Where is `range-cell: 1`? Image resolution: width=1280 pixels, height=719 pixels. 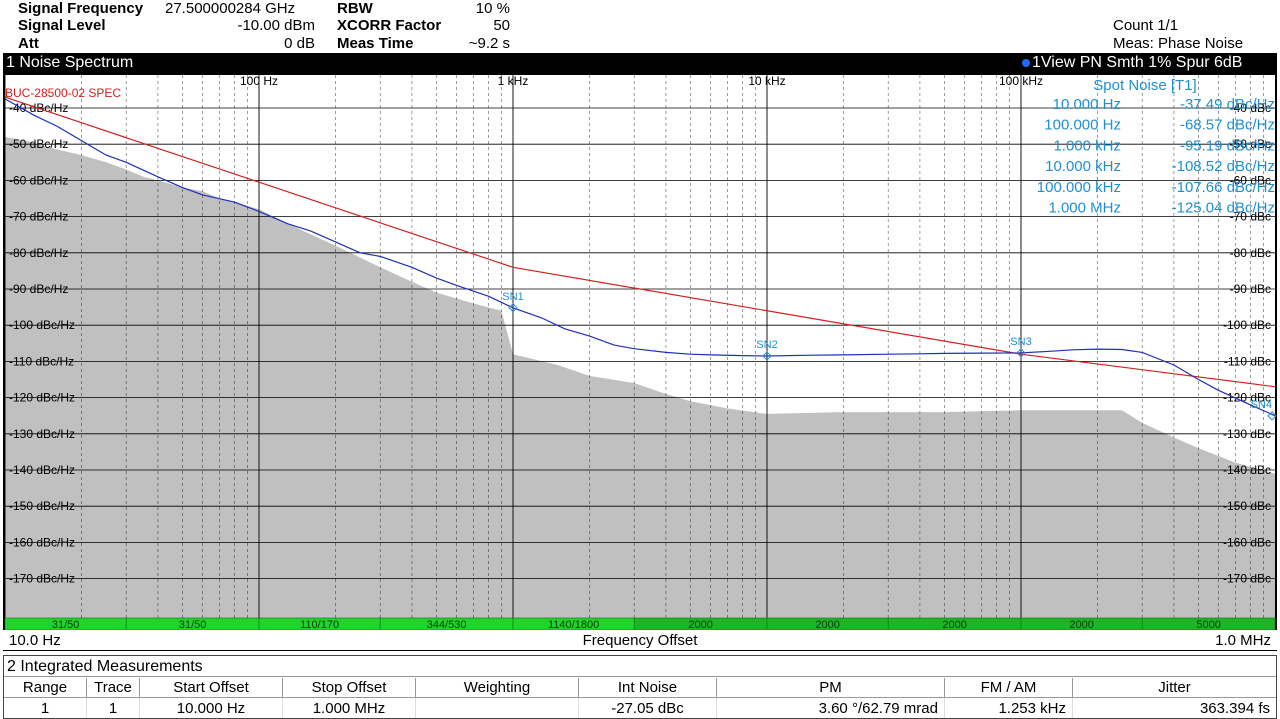 range-cell: 1 is located at coordinates (45, 707).